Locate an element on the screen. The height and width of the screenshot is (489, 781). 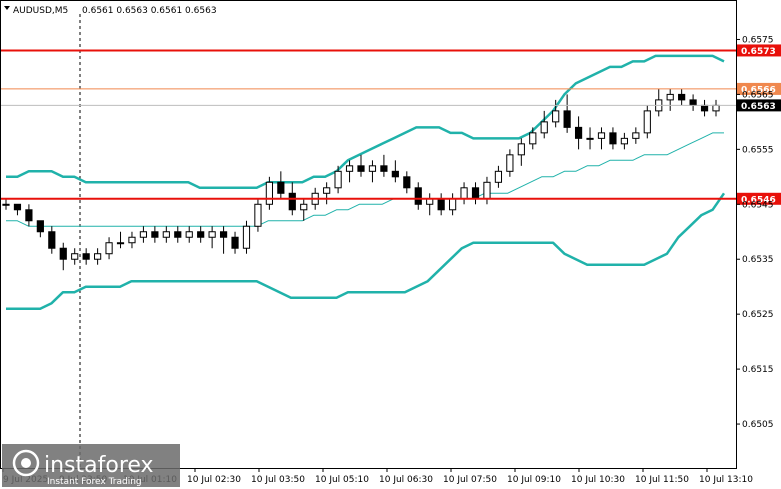
x-tick-label: 10 Jul 03:50 is located at coordinates (278, 480).